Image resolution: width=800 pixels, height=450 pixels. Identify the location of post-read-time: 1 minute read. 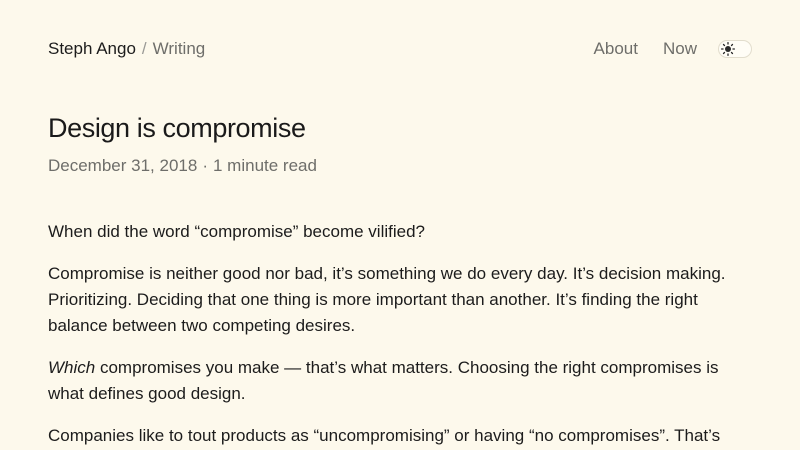
(265, 165).